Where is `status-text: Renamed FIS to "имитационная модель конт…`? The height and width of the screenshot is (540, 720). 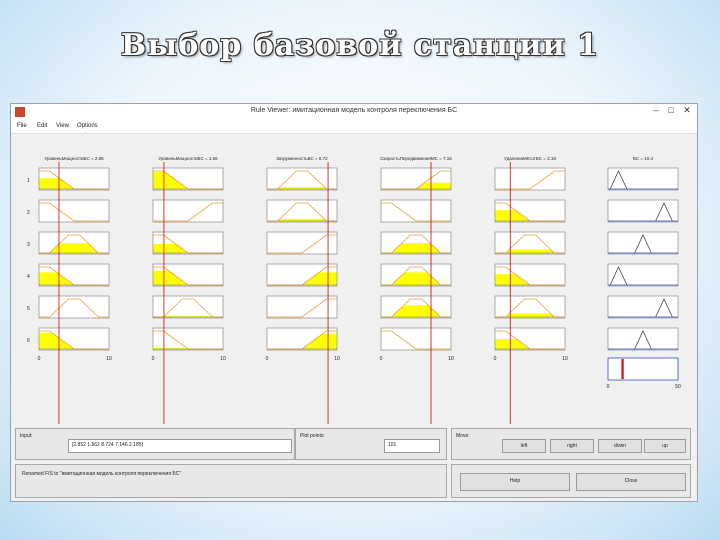
status-text: Renamed FIS to "имитационная модель конт… is located at coordinates (102, 474).